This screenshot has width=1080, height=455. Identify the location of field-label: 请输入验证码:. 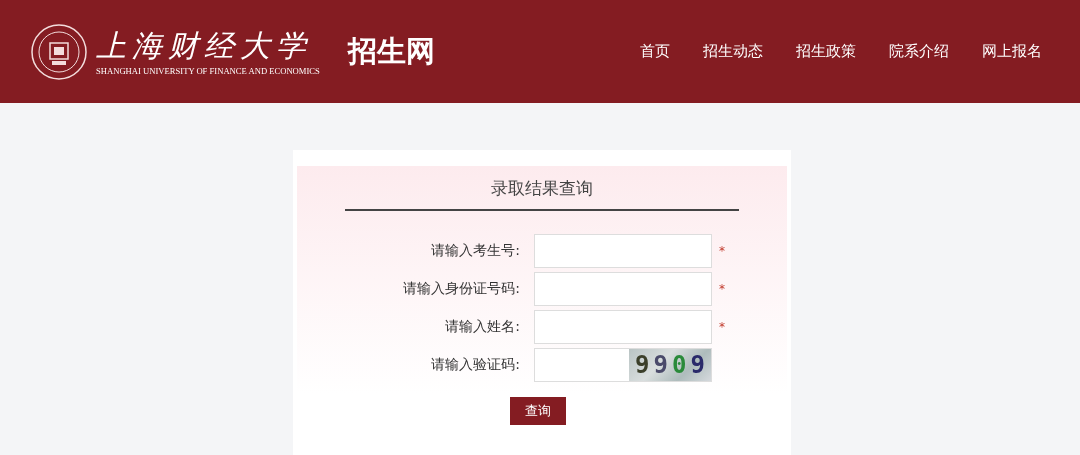
(475, 365).